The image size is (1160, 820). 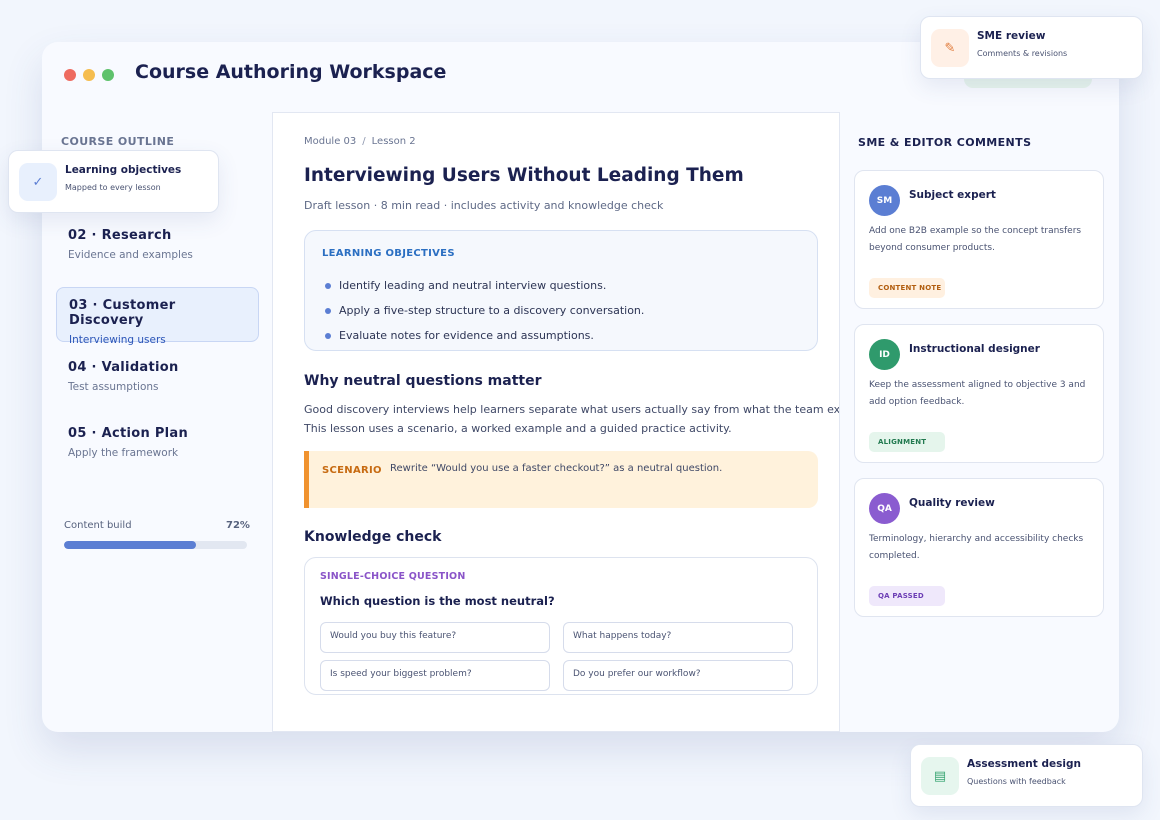 What do you see at coordinates (291, 72) in the screenshot?
I see `app-title: Course Authoring Workspace` at bounding box center [291, 72].